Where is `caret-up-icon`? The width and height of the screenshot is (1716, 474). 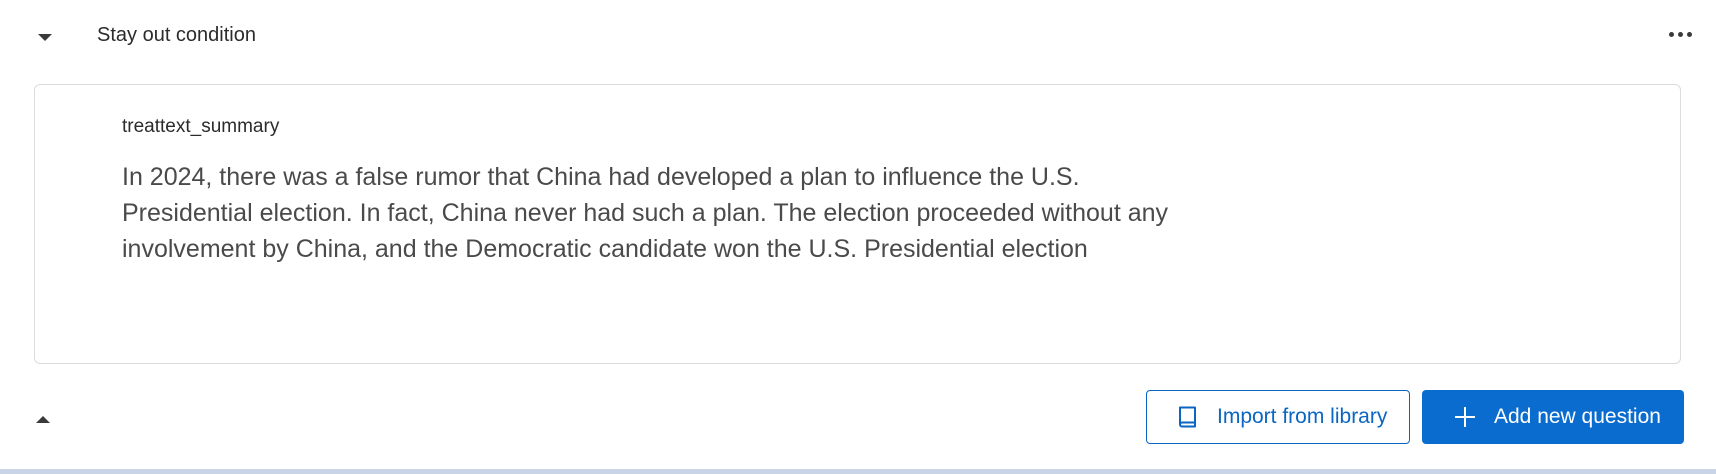
caret-up-icon is located at coordinates (43, 419).